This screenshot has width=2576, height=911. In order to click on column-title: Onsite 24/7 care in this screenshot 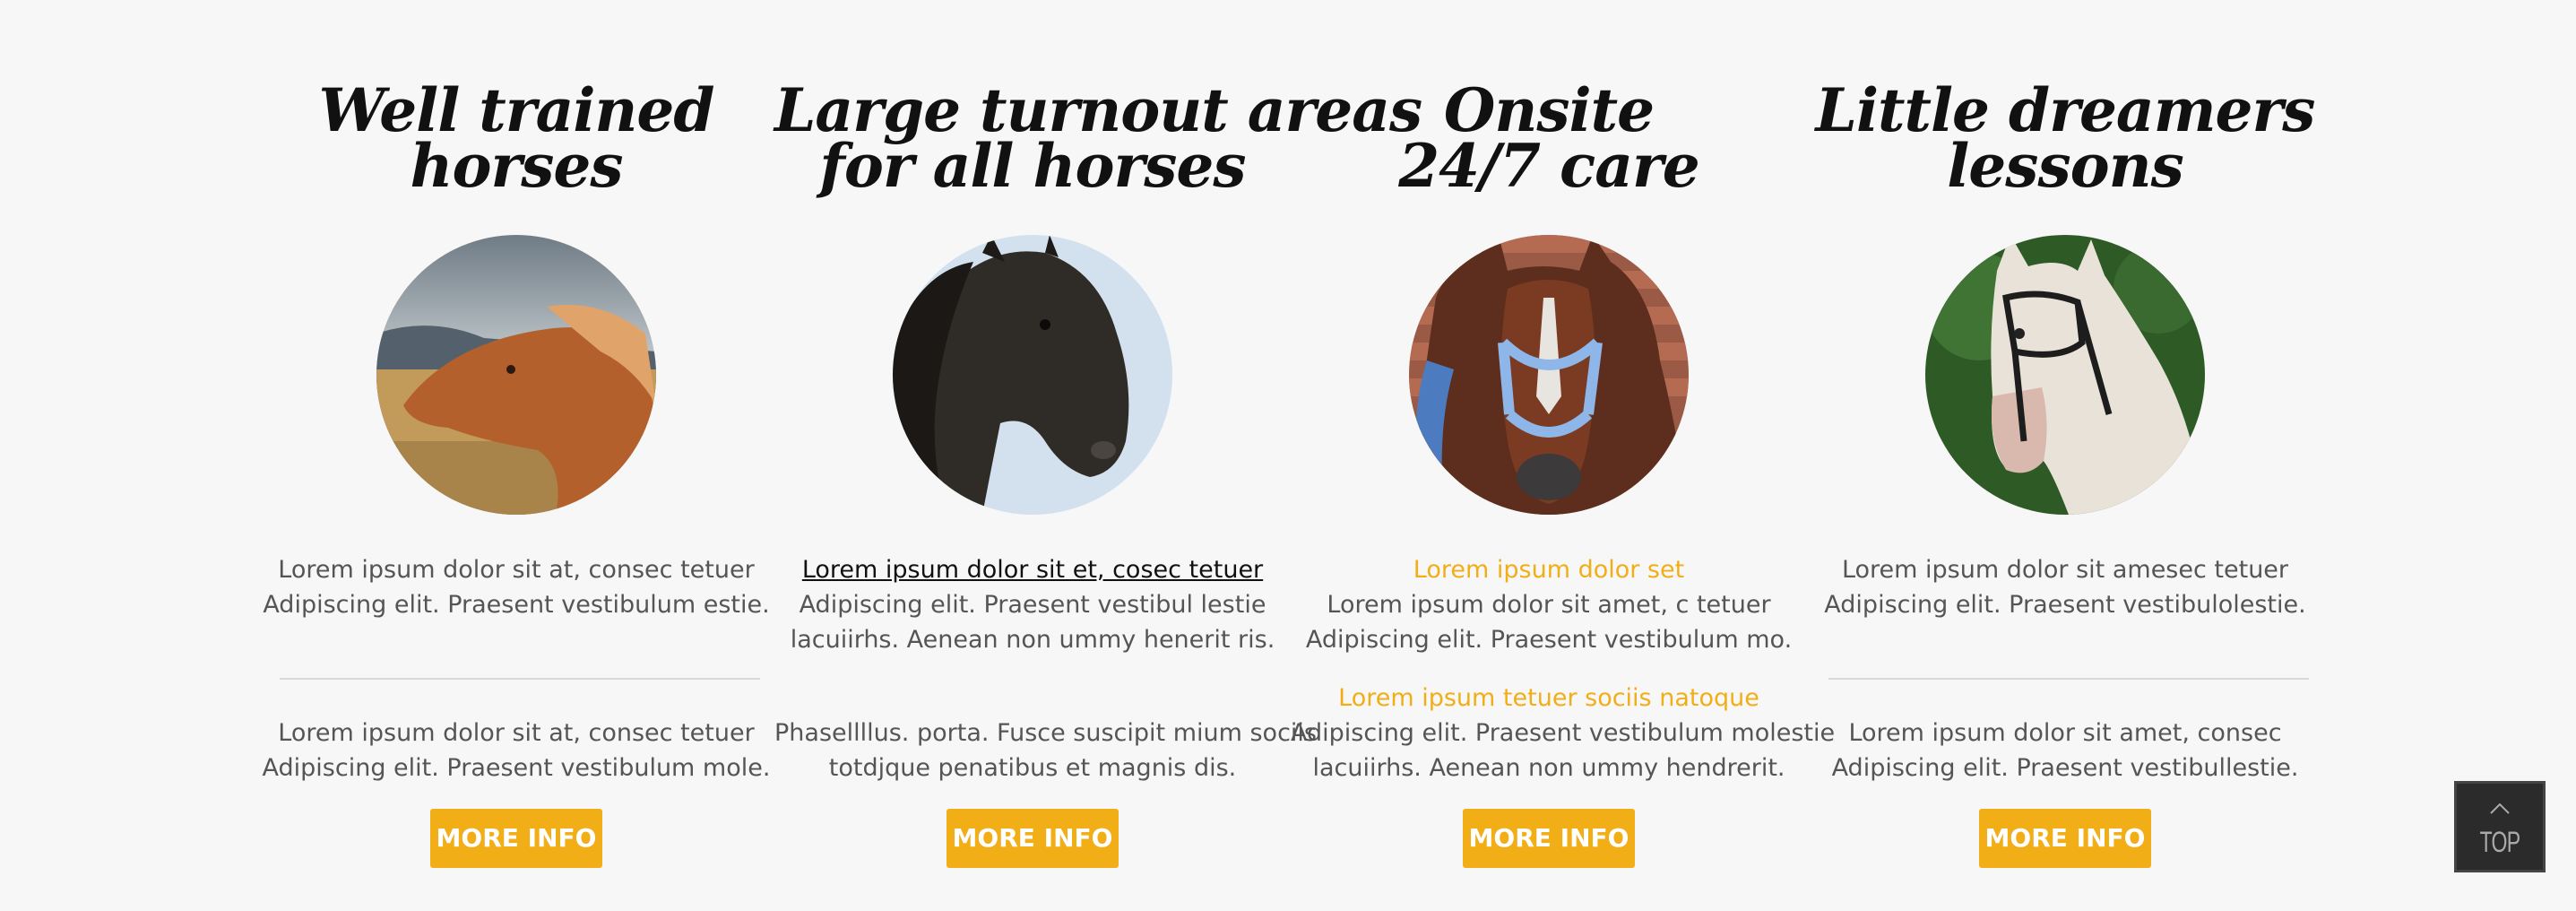, I will do `click(1549, 138)`.